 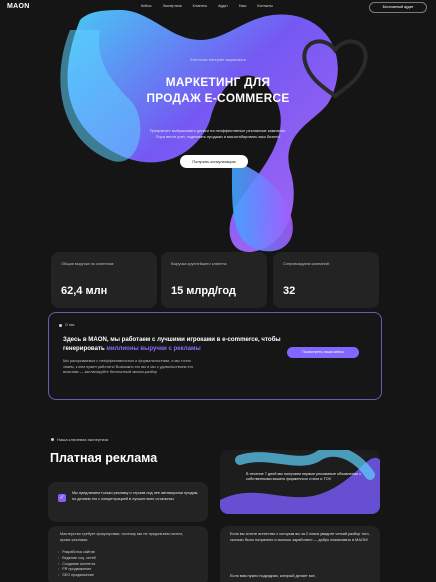 What do you see at coordinates (83, 439) in the screenshot?
I see `expertise-tag-text: Наша ключевая экспертиза` at bounding box center [83, 439].